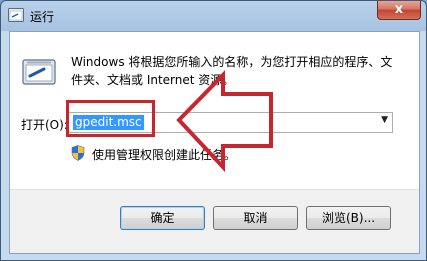  What do you see at coordinates (162, 218) in the screenshot?
I see `ok-button: 确定` at bounding box center [162, 218].